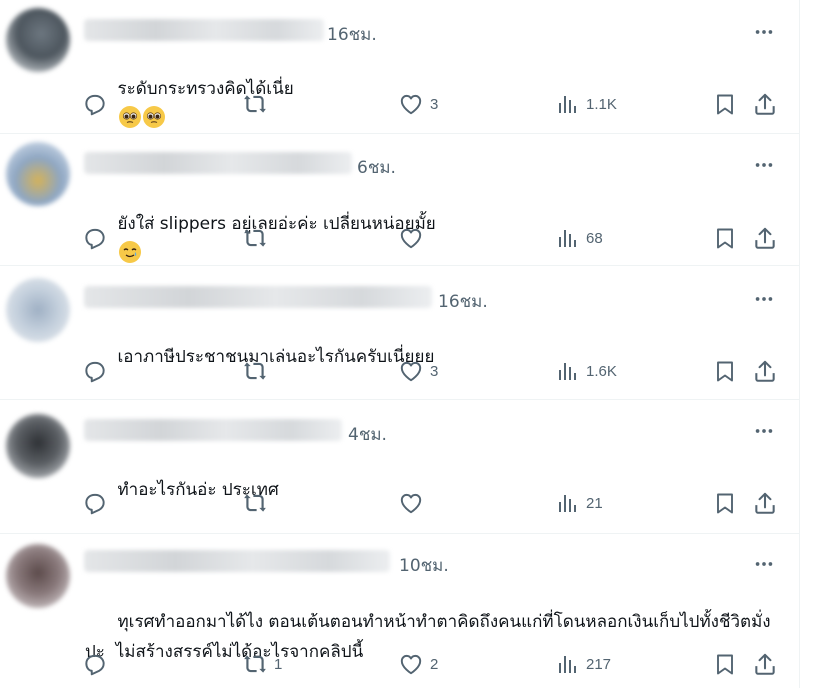 The height and width of the screenshot is (688, 825). What do you see at coordinates (278, 664) in the screenshot?
I see `repost-count: 1` at bounding box center [278, 664].